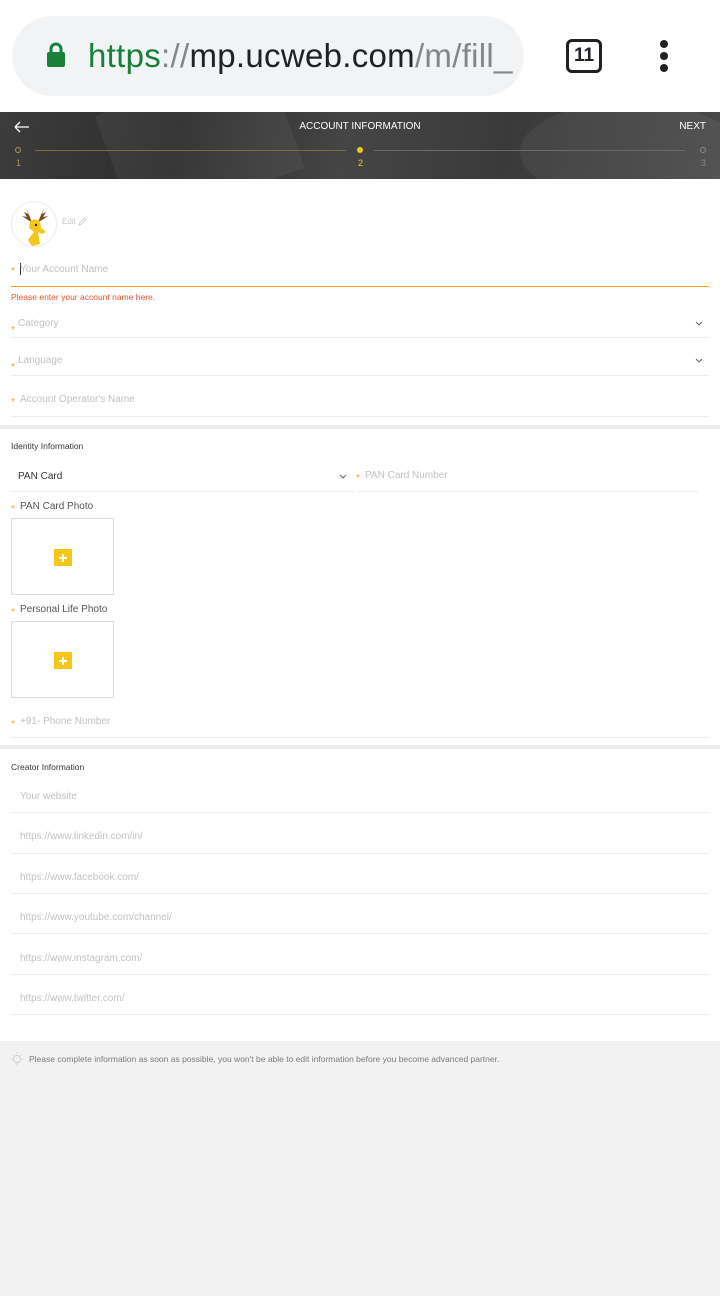  Describe the element at coordinates (360, 145) in the screenshot. I see `page-header: ACCOUNT INFORMATION NEXT 1 2 3` at that location.